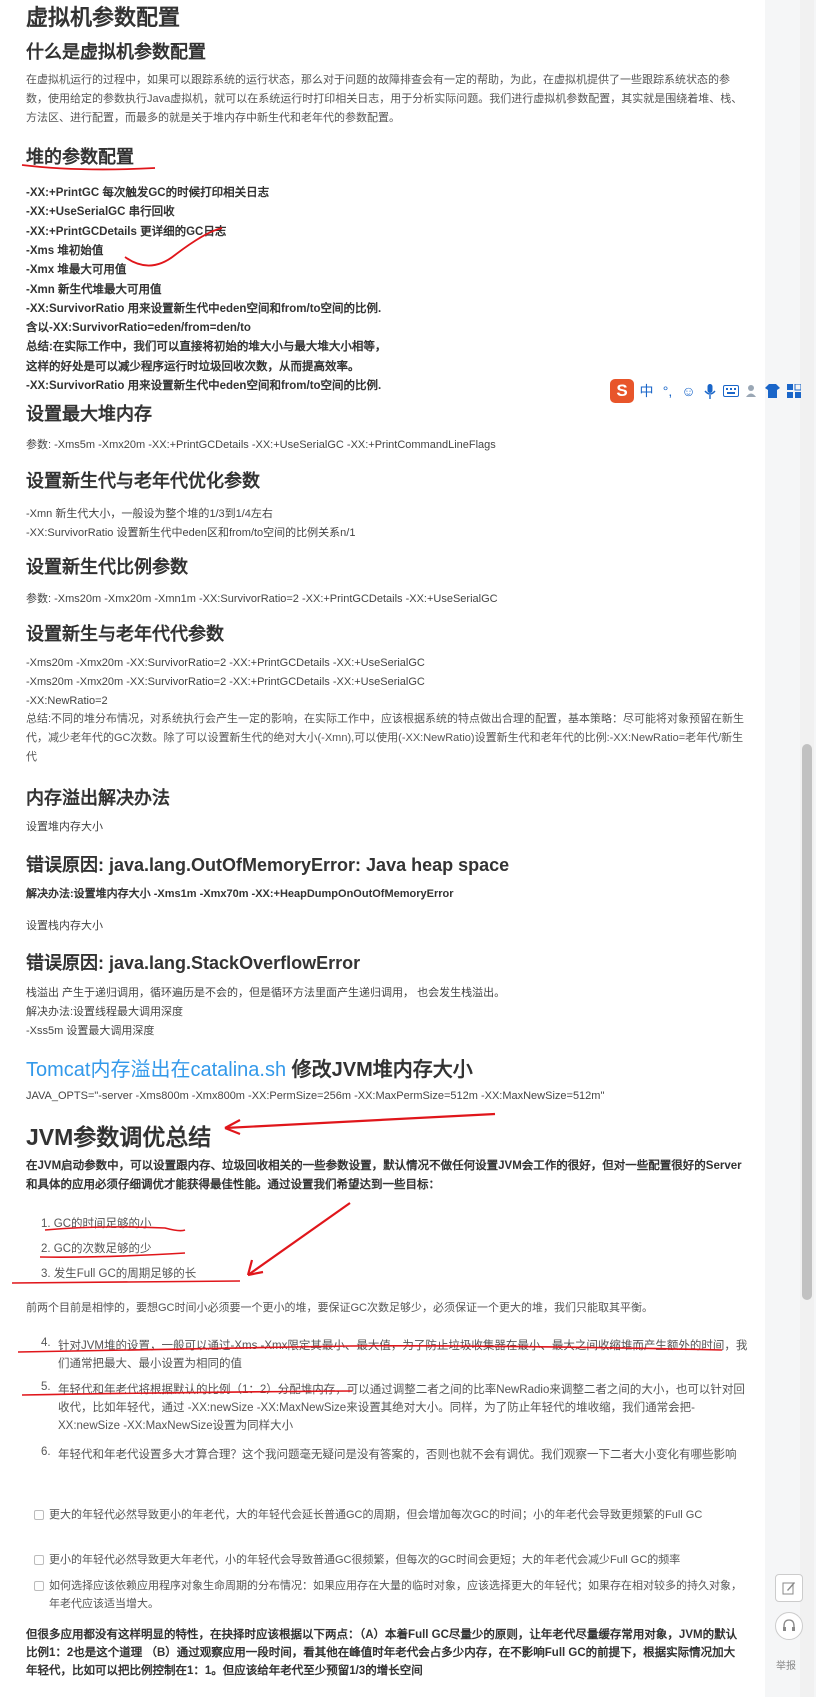 The width and height of the screenshot is (816, 1697). Describe the element at coordinates (193, 366) in the screenshot. I see `heap-param-line: 这样的好处是可以减少程序运行时垃圾回收次数，从而提高效率。` at that location.